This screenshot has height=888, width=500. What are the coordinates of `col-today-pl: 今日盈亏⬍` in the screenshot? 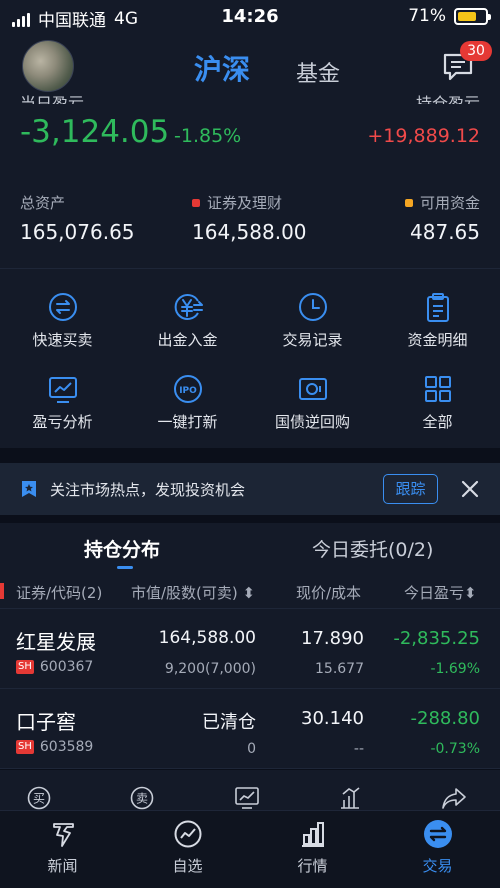 It's located at (440, 592).